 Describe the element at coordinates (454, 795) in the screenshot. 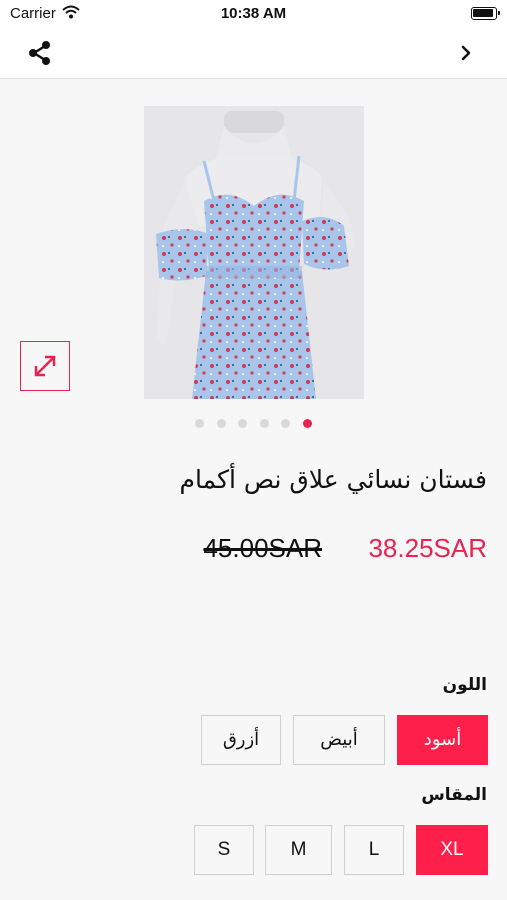

I see `size-label: المقاس` at that location.